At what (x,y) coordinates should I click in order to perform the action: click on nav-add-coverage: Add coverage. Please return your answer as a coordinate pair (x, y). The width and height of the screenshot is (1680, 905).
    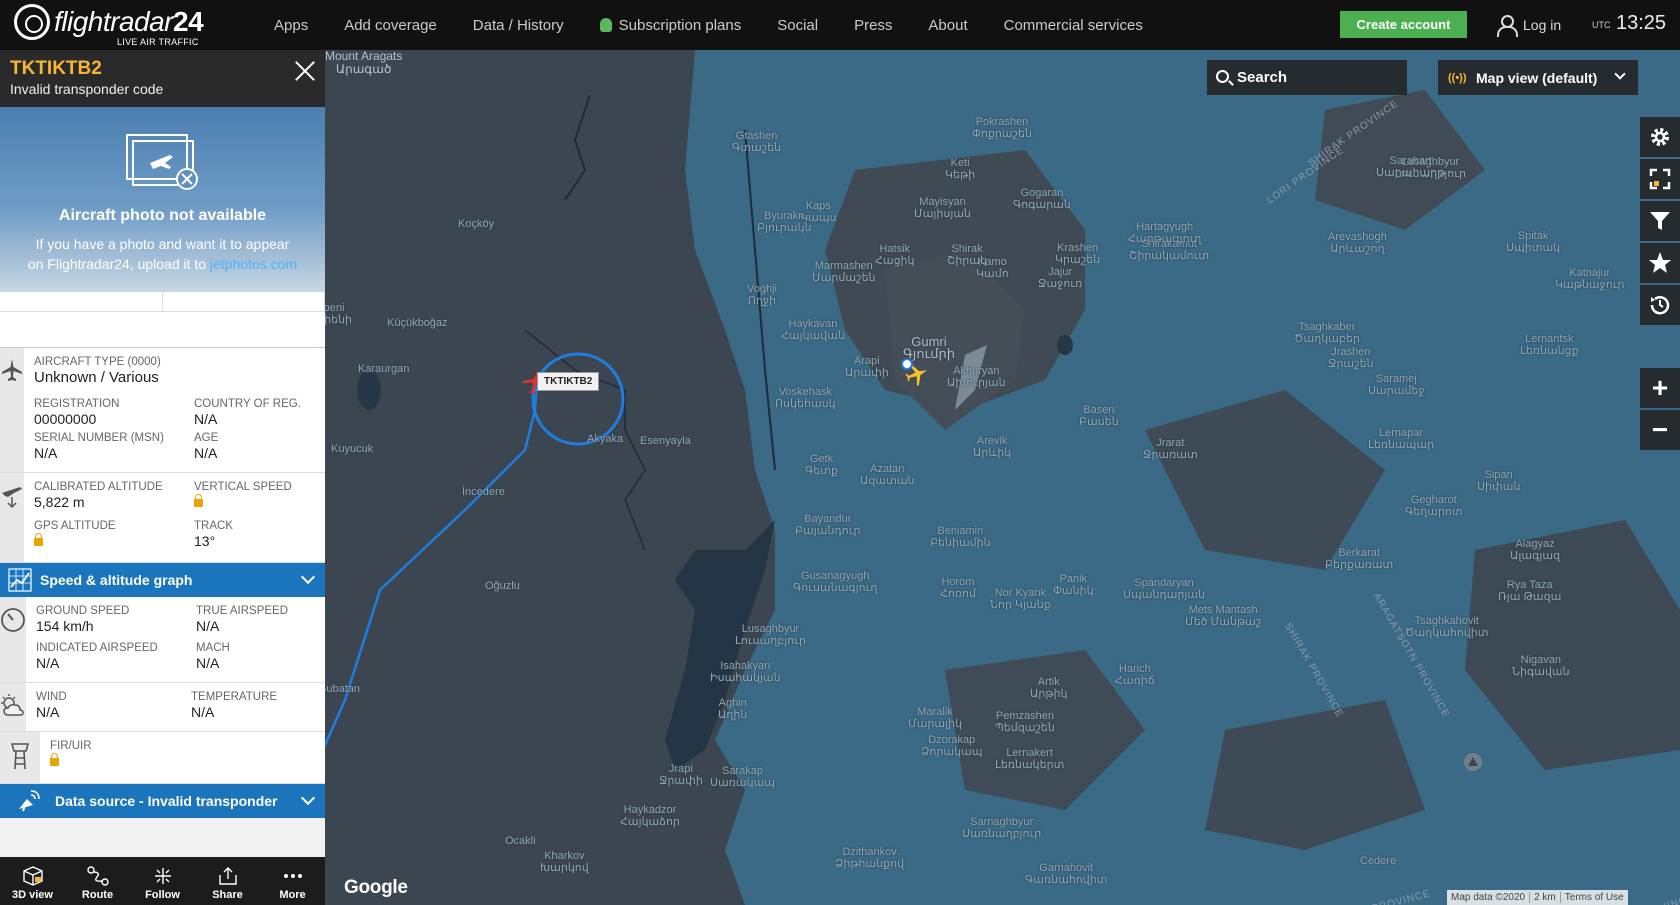
    Looking at the image, I should click on (390, 25).